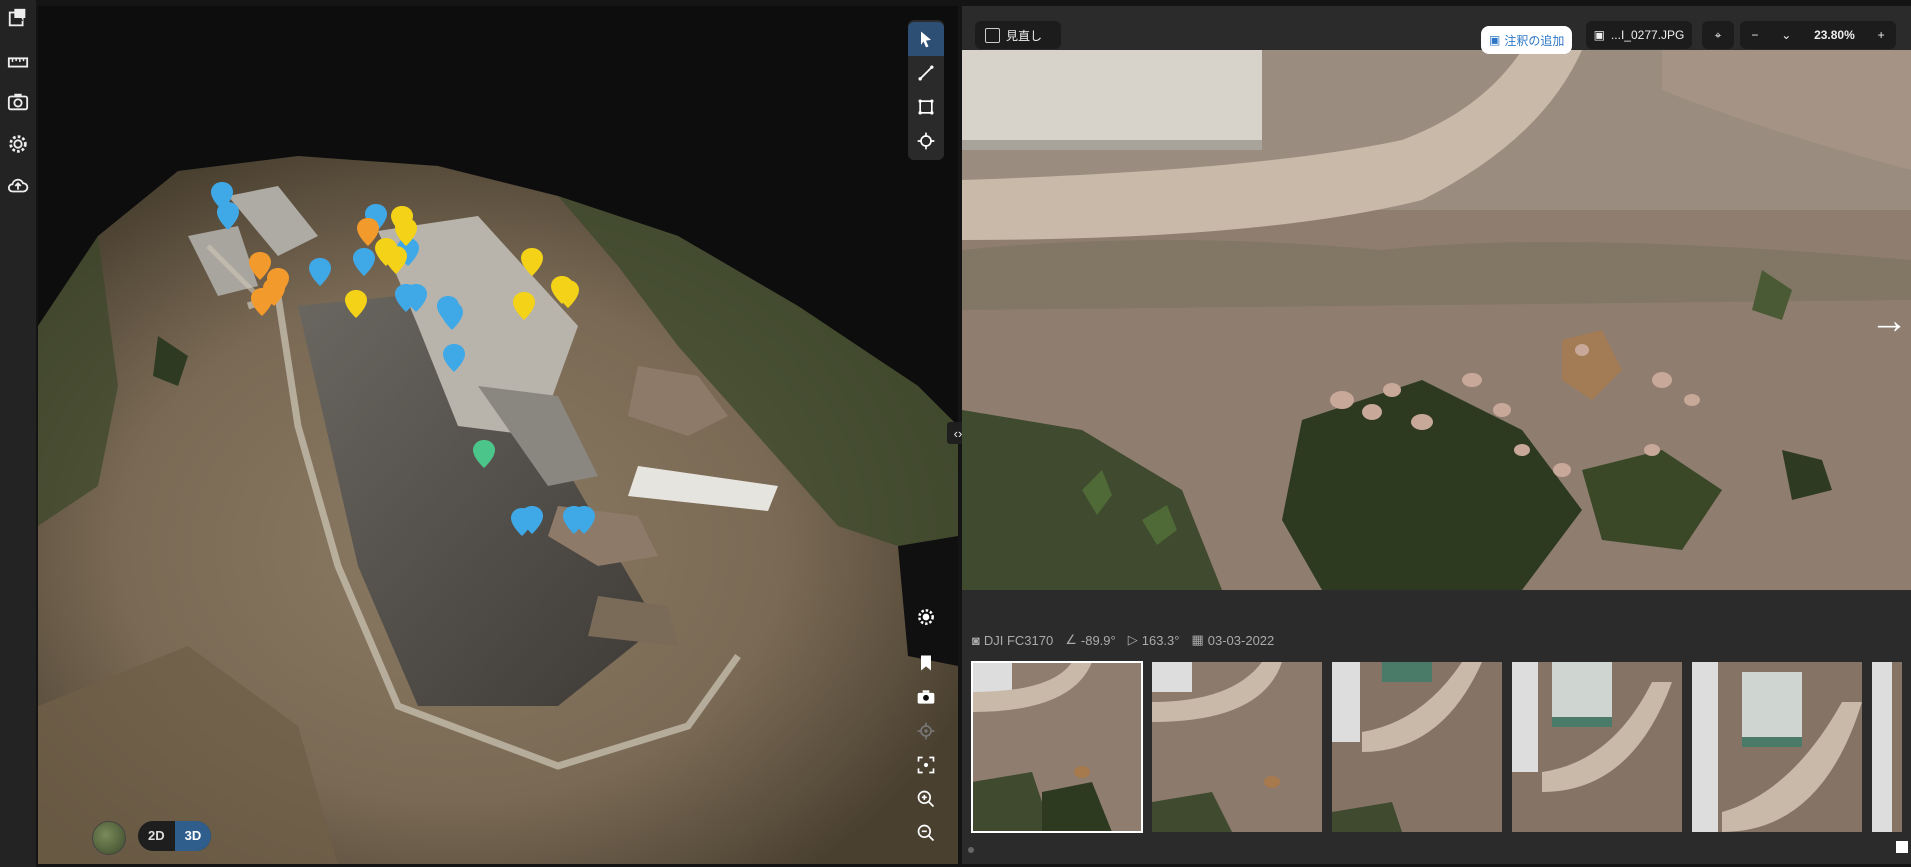 The width and height of the screenshot is (1911, 867). I want to click on view-mode-toggle: 2D 3D, so click(175, 836).